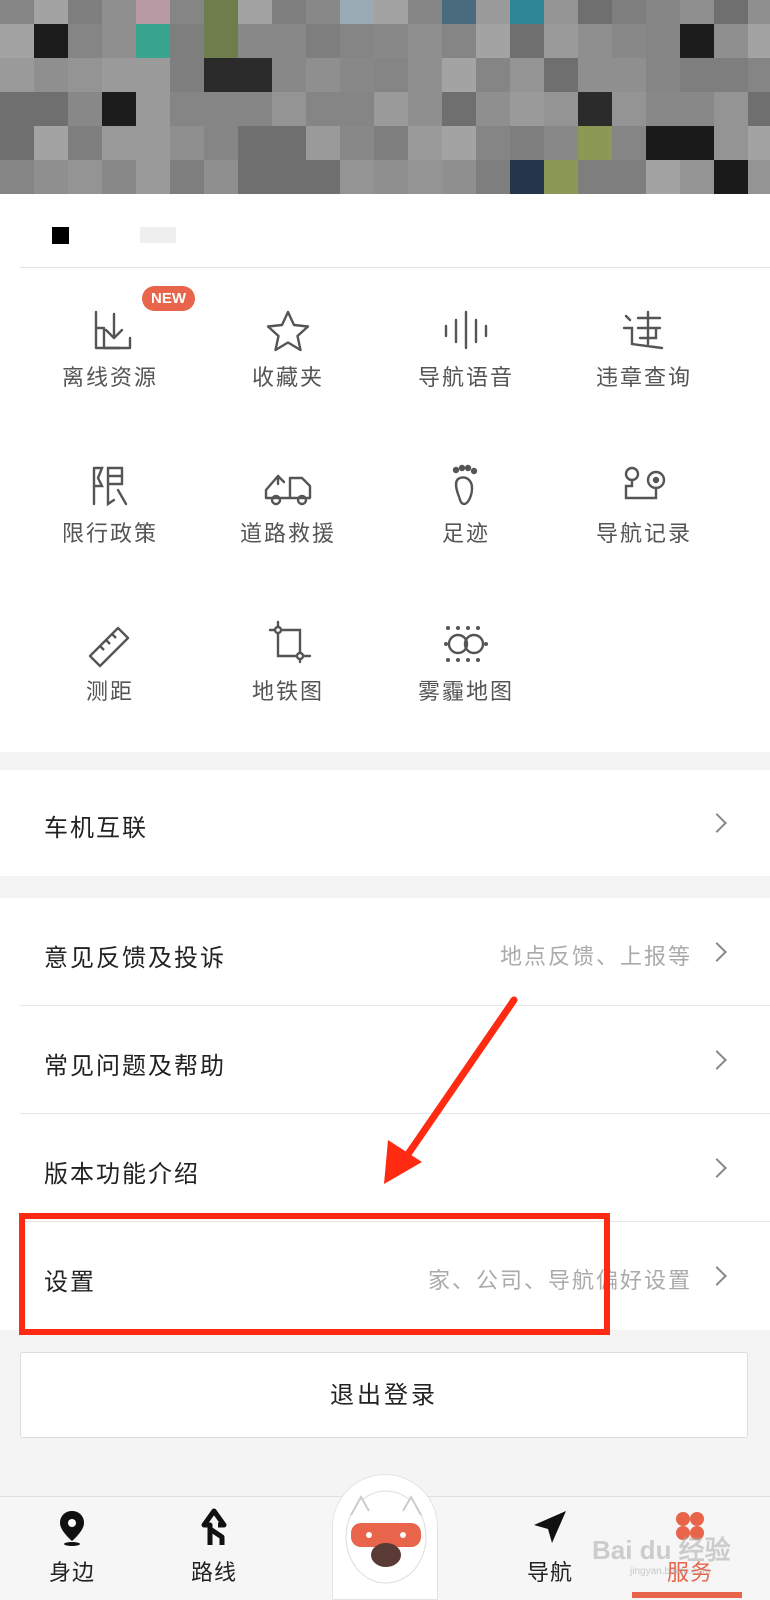  Describe the element at coordinates (465, 692) in the screenshot. I see `grid-item-label: 雾霾地图` at that location.